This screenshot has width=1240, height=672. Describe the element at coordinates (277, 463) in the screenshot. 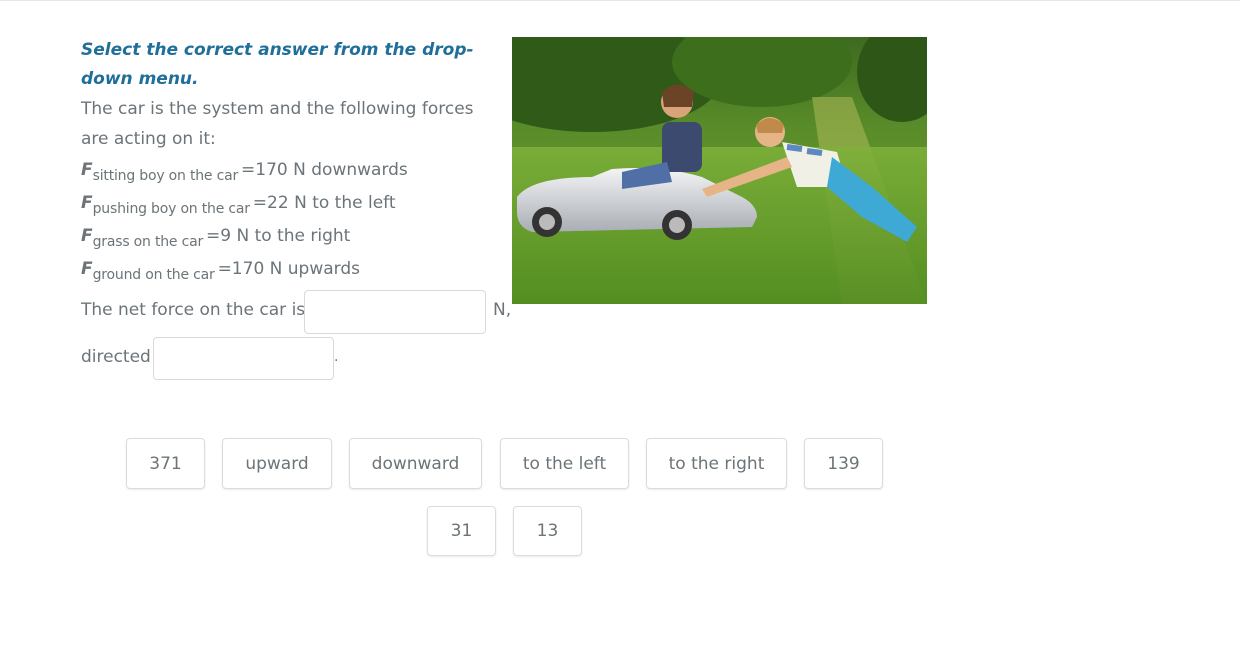

I see `option-chip: upward` at that location.